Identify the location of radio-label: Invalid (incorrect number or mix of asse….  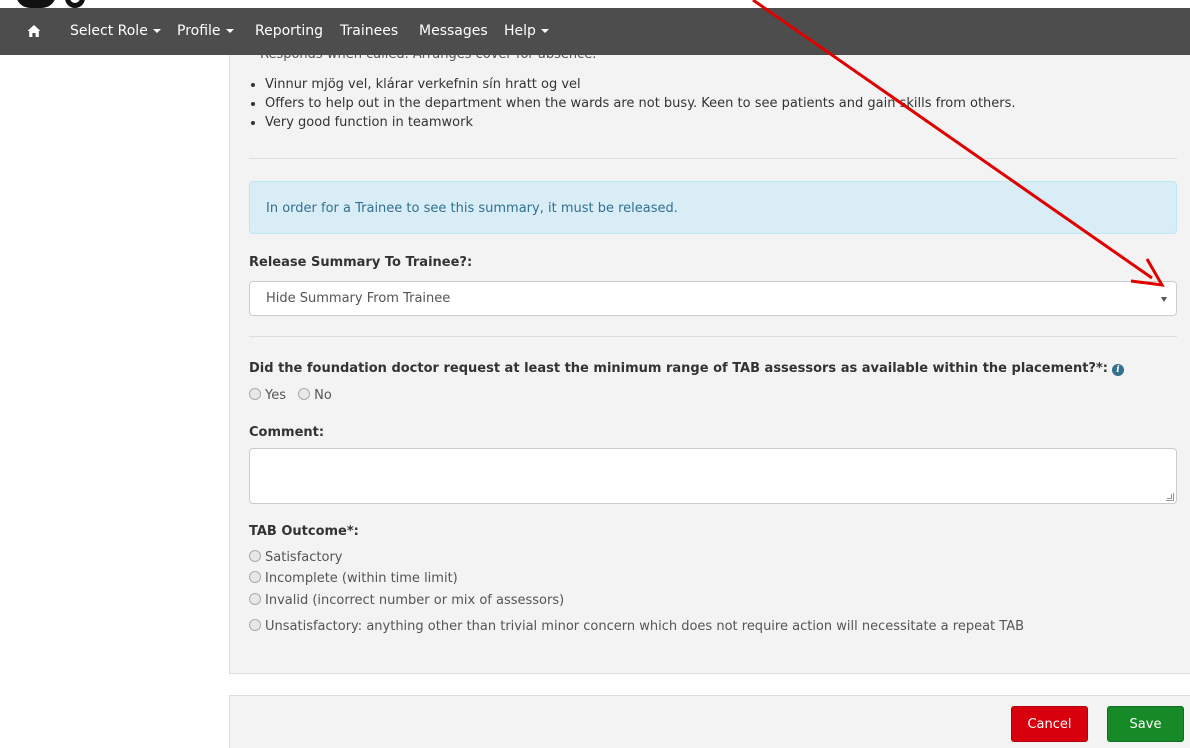
(415, 600).